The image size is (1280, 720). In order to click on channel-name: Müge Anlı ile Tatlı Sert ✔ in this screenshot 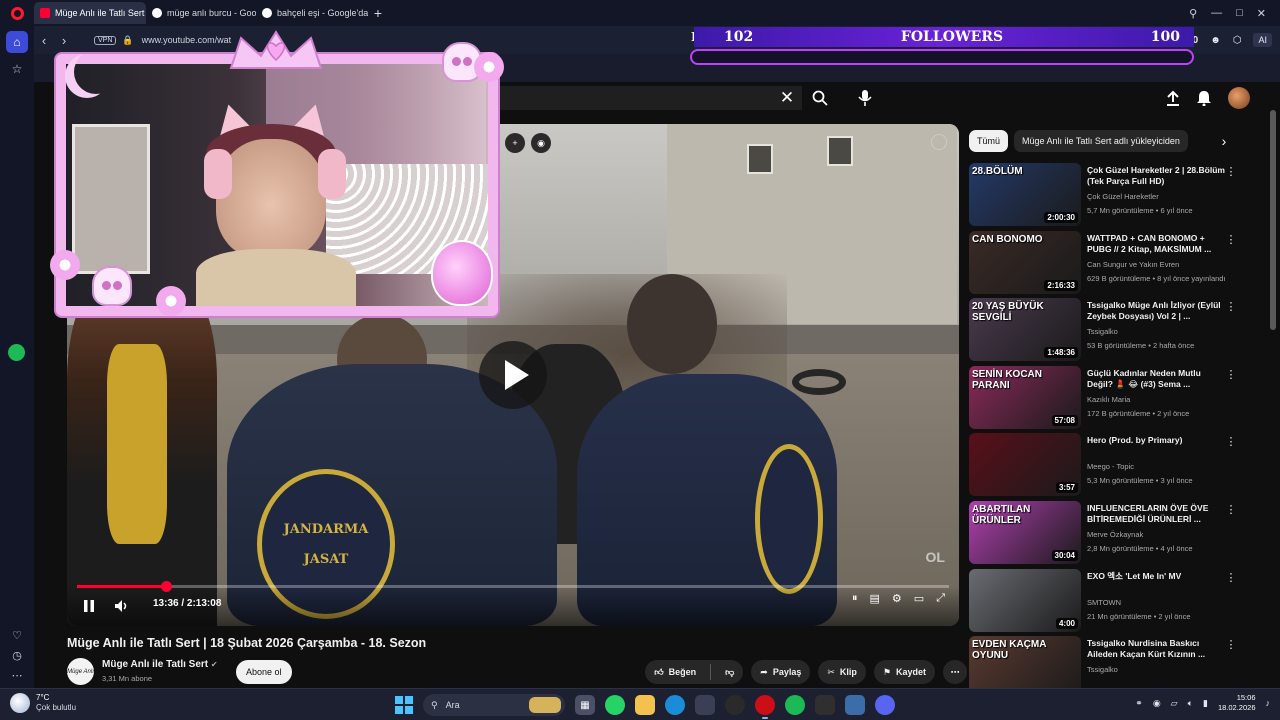, I will do `click(160, 664)`.